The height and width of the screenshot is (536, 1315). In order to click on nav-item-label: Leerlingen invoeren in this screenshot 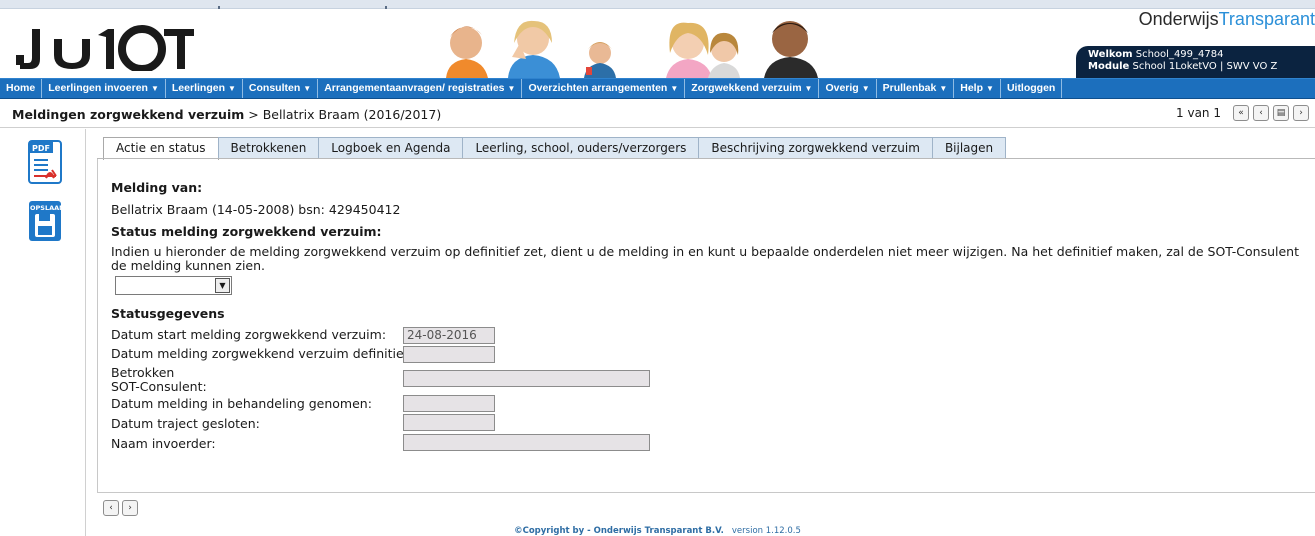, I will do `click(98, 88)`.